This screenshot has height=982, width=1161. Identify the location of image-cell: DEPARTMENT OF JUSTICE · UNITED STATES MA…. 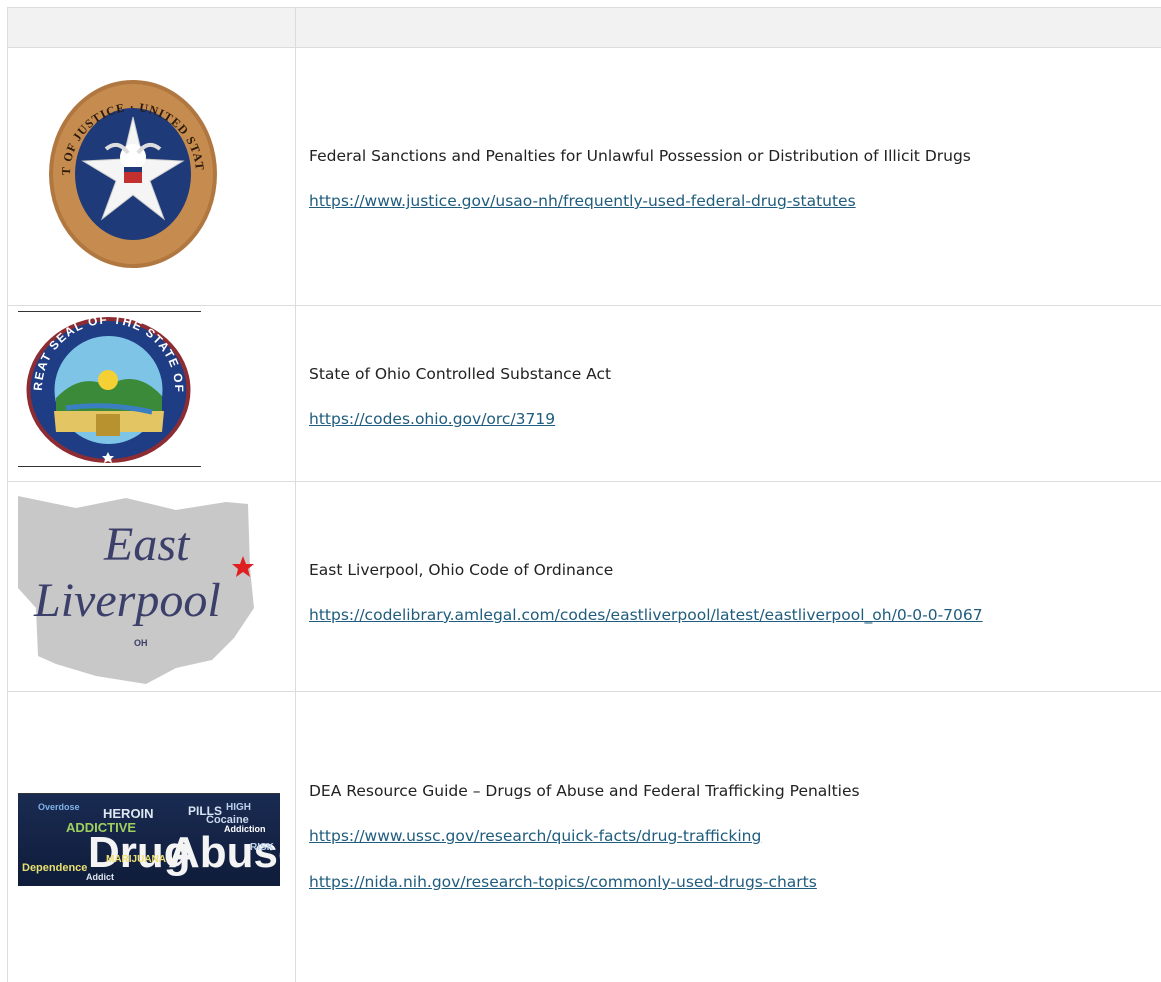
(151, 176).